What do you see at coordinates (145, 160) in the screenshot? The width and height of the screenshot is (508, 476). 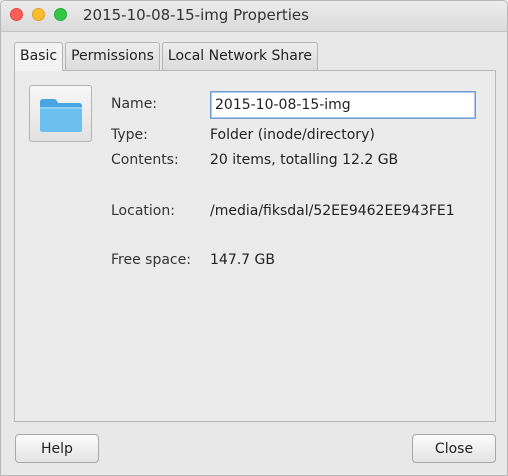 I see `contents-label: Contents:` at bounding box center [145, 160].